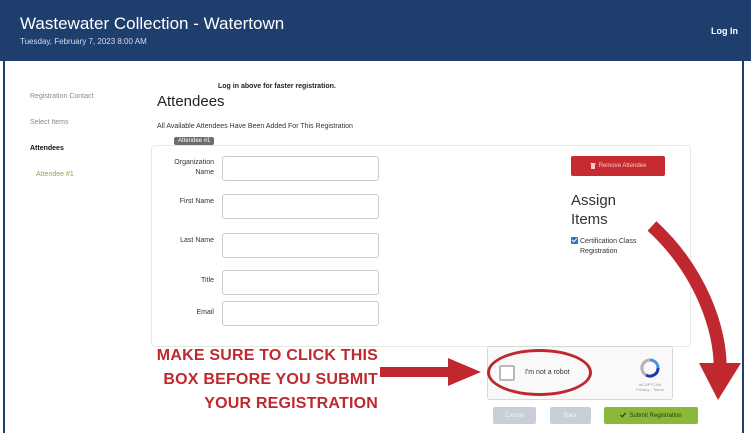 The width and height of the screenshot is (751, 433). Describe the element at coordinates (430, 372) in the screenshot. I see `arrow-to-recaptcha-icon` at that location.